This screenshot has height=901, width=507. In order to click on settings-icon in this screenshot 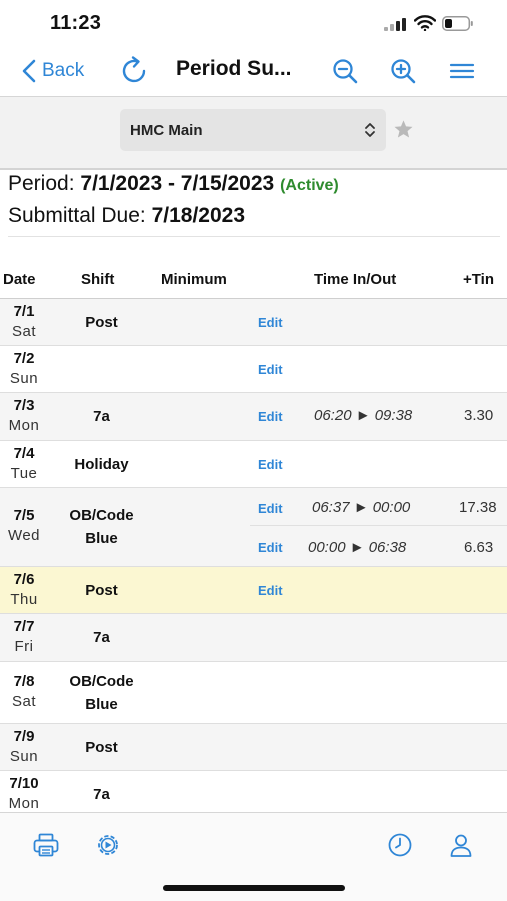, I will do `click(108, 845)`.